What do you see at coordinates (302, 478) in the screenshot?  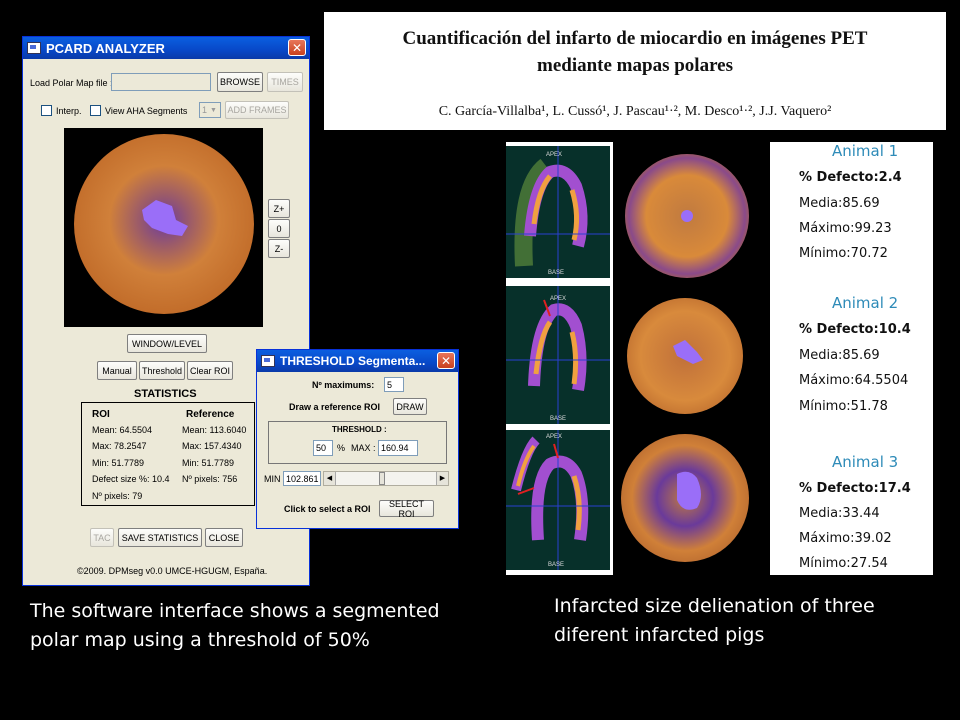 I see `min-value-field: 102.861` at bounding box center [302, 478].